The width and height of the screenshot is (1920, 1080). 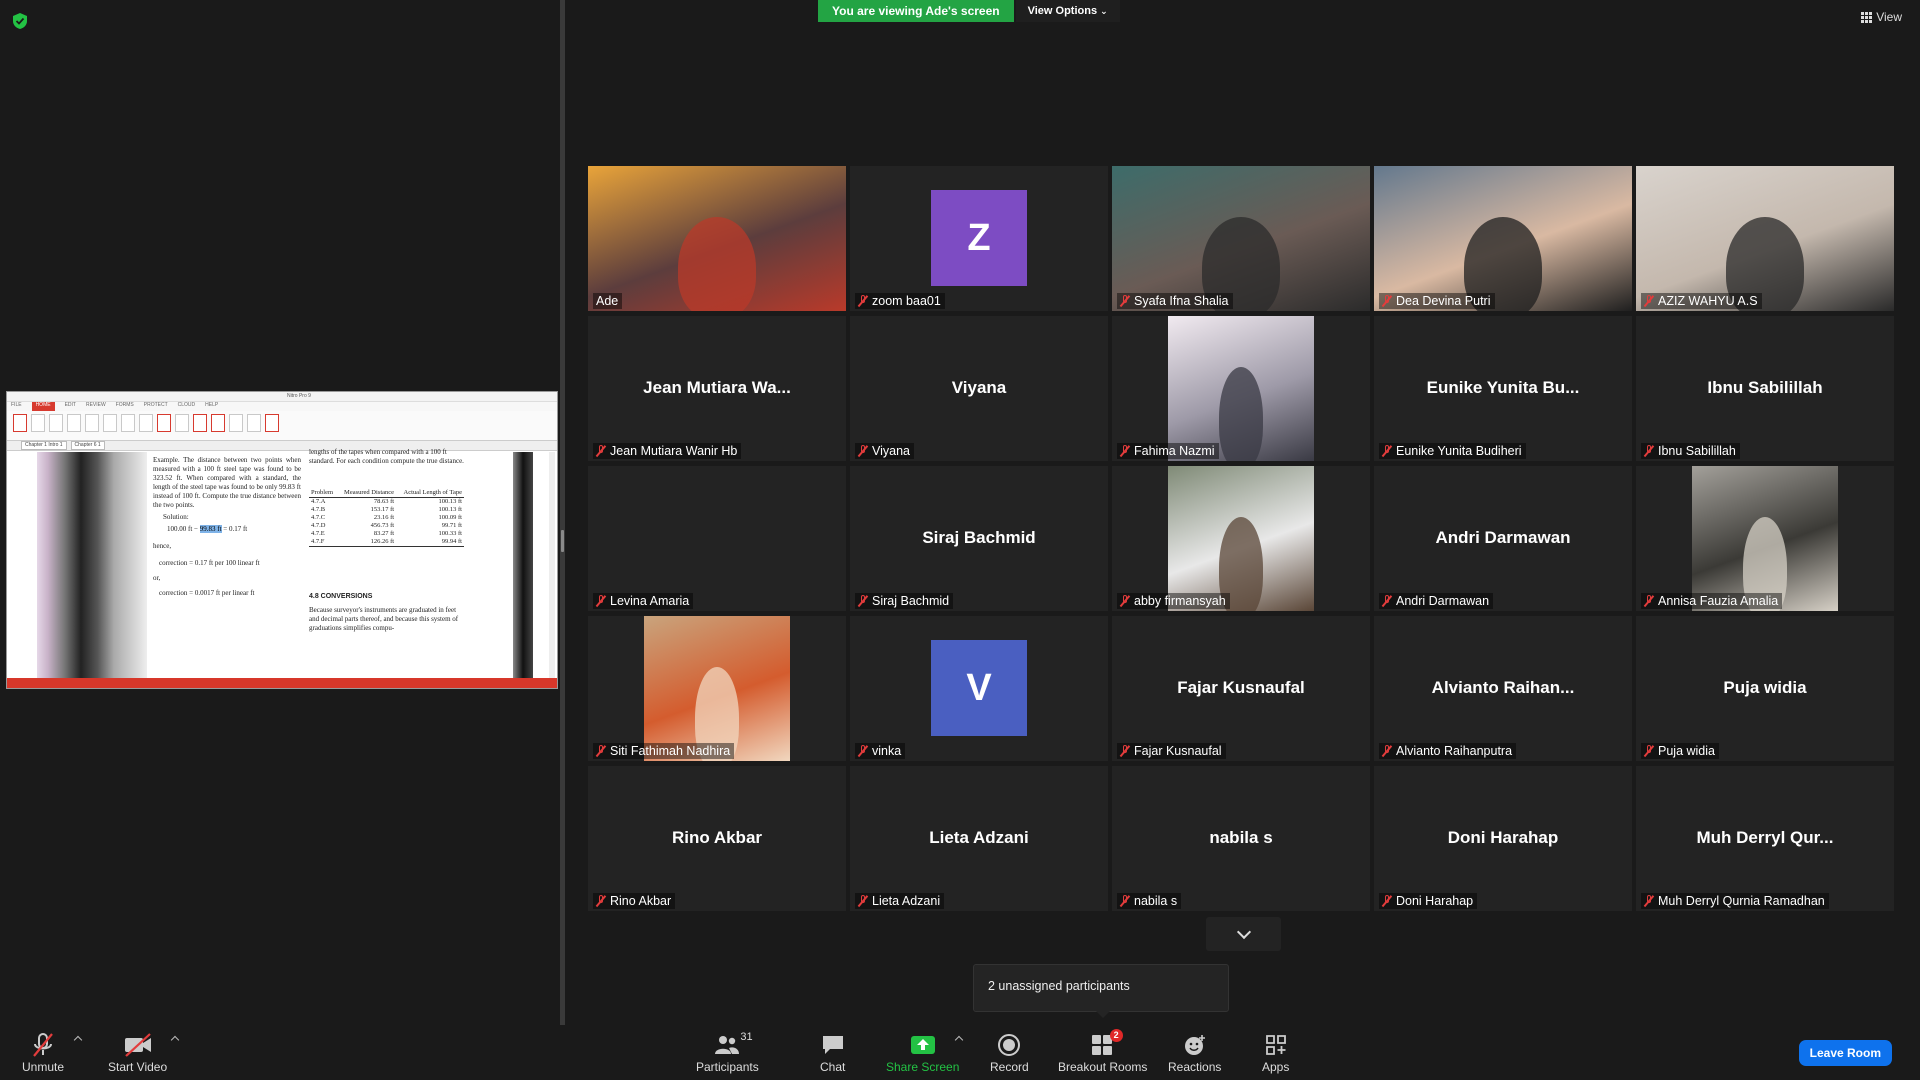 I want to click on unassigned-participants-popover: 2 unassigned participants, so click(x=1101, y=991).